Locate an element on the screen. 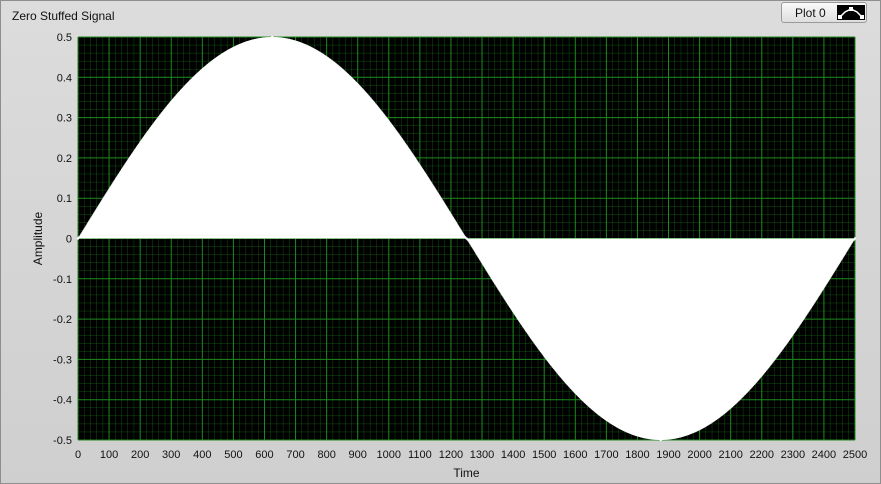 This screenshot has width=881, height=484. x-tick-label: 2400 is located at coordinates (824, 455).